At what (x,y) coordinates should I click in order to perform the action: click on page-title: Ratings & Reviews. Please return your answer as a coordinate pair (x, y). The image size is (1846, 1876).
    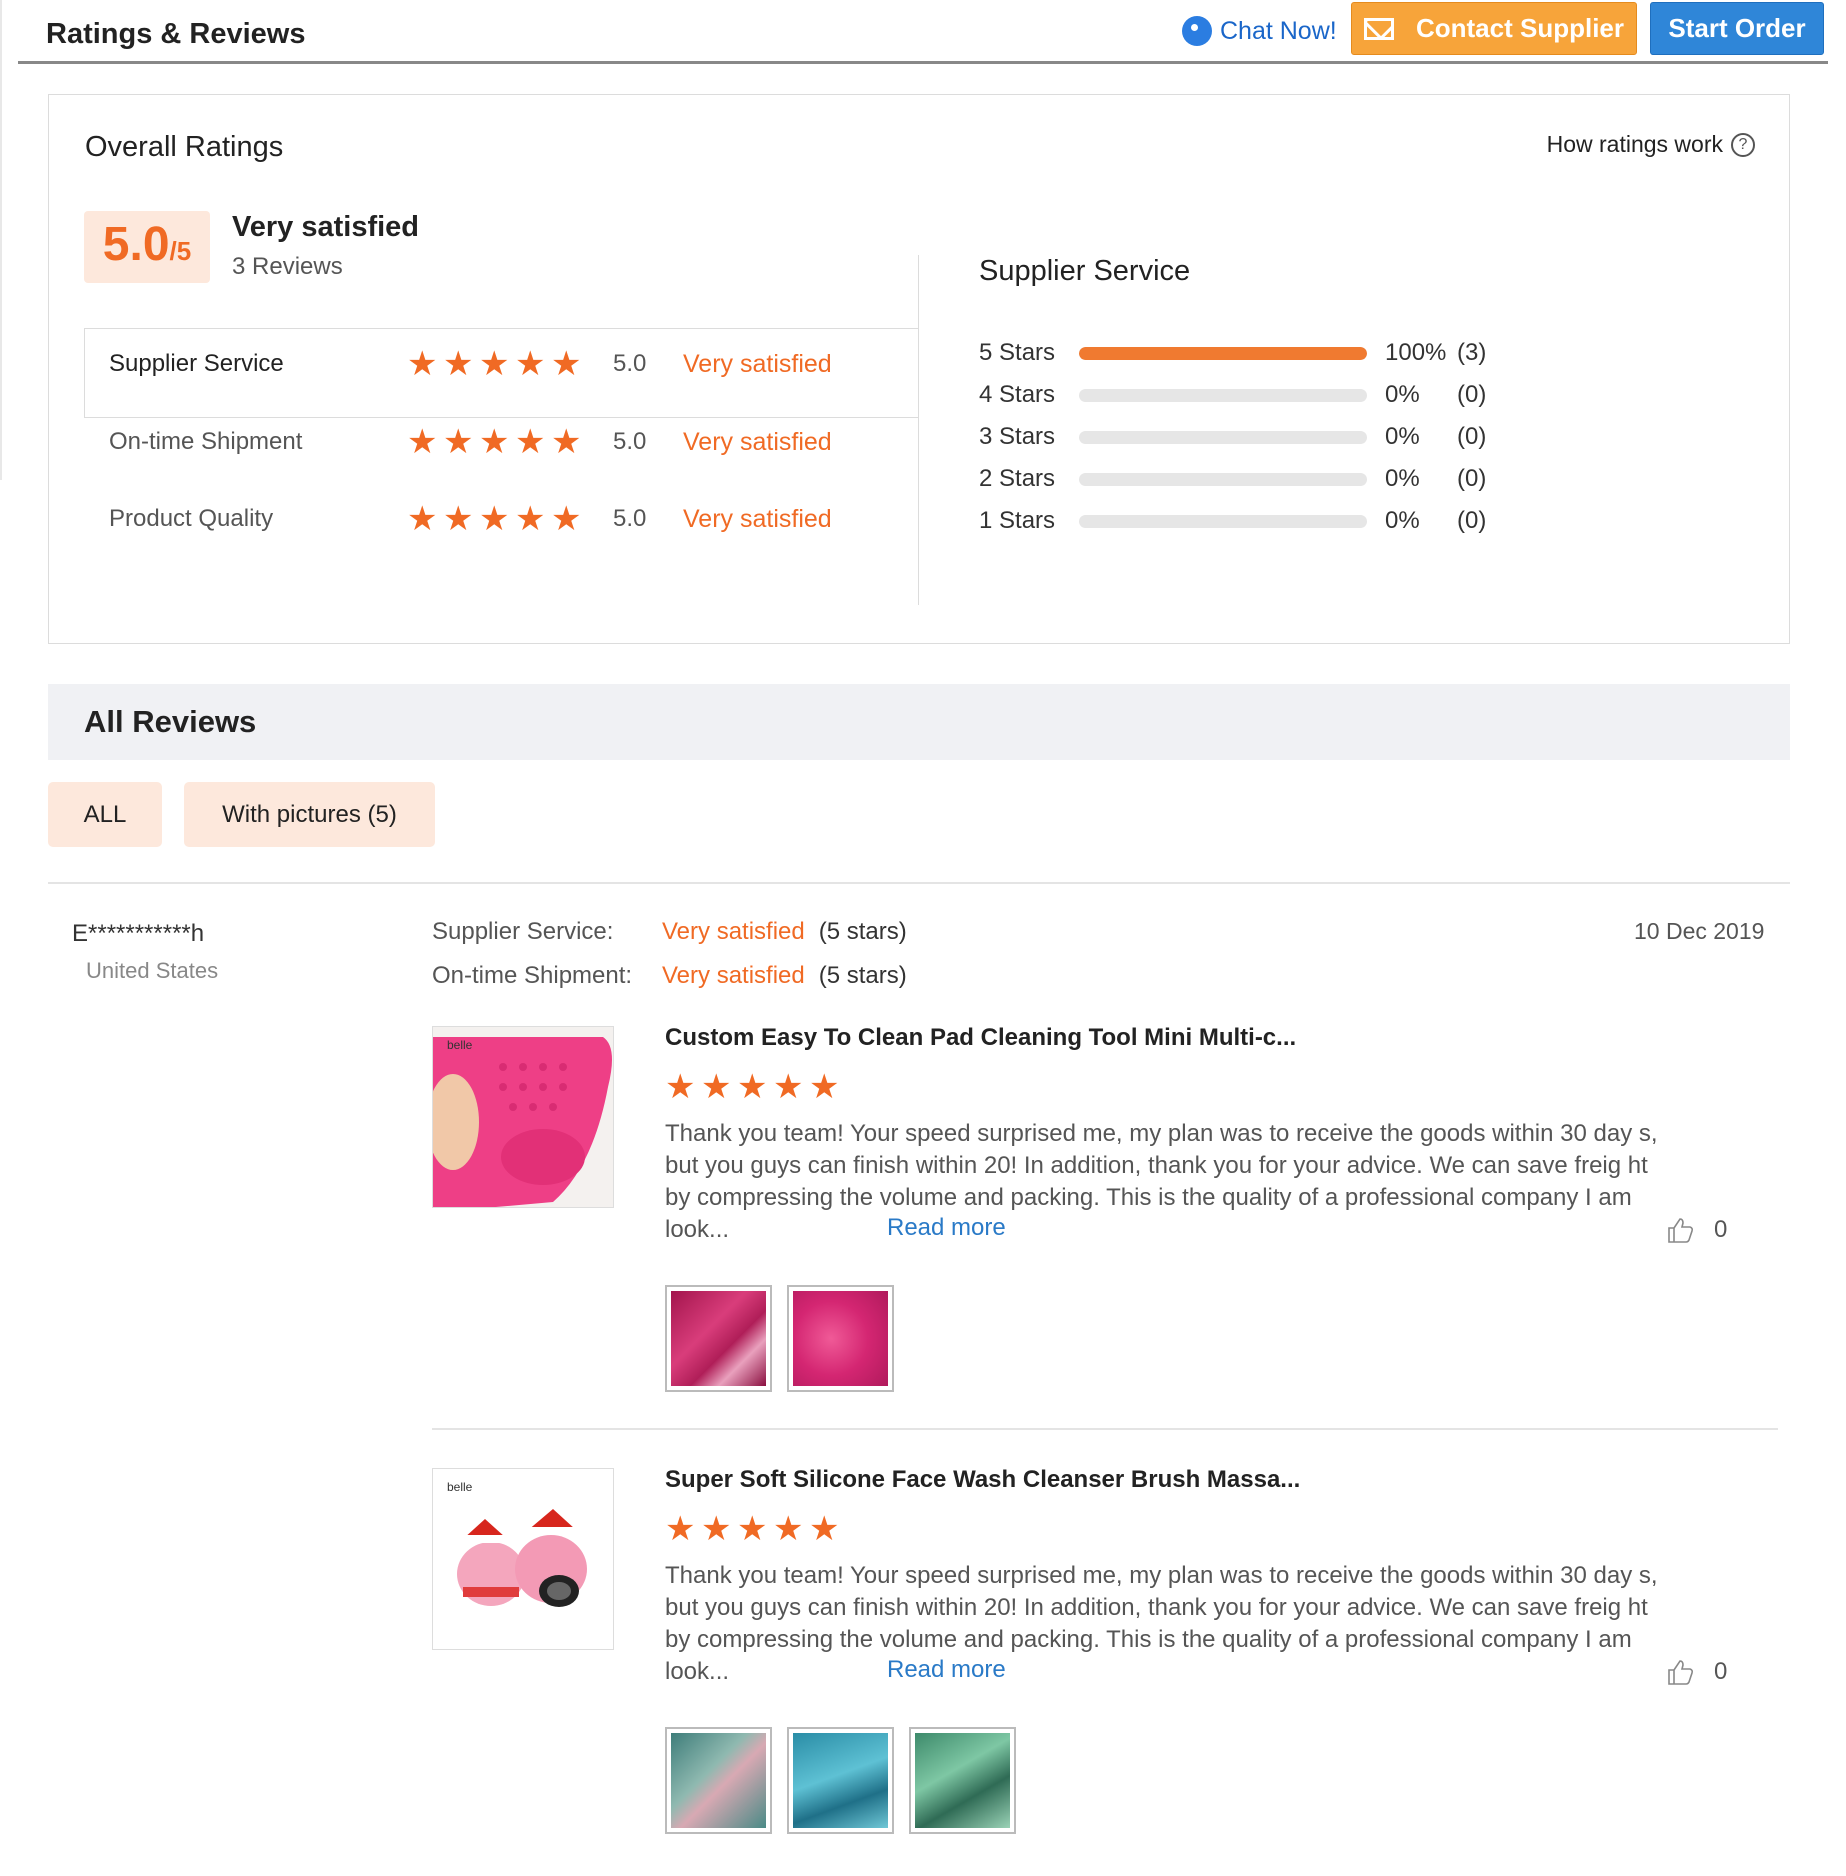
    Looking at the image, I should click on (176, 34).